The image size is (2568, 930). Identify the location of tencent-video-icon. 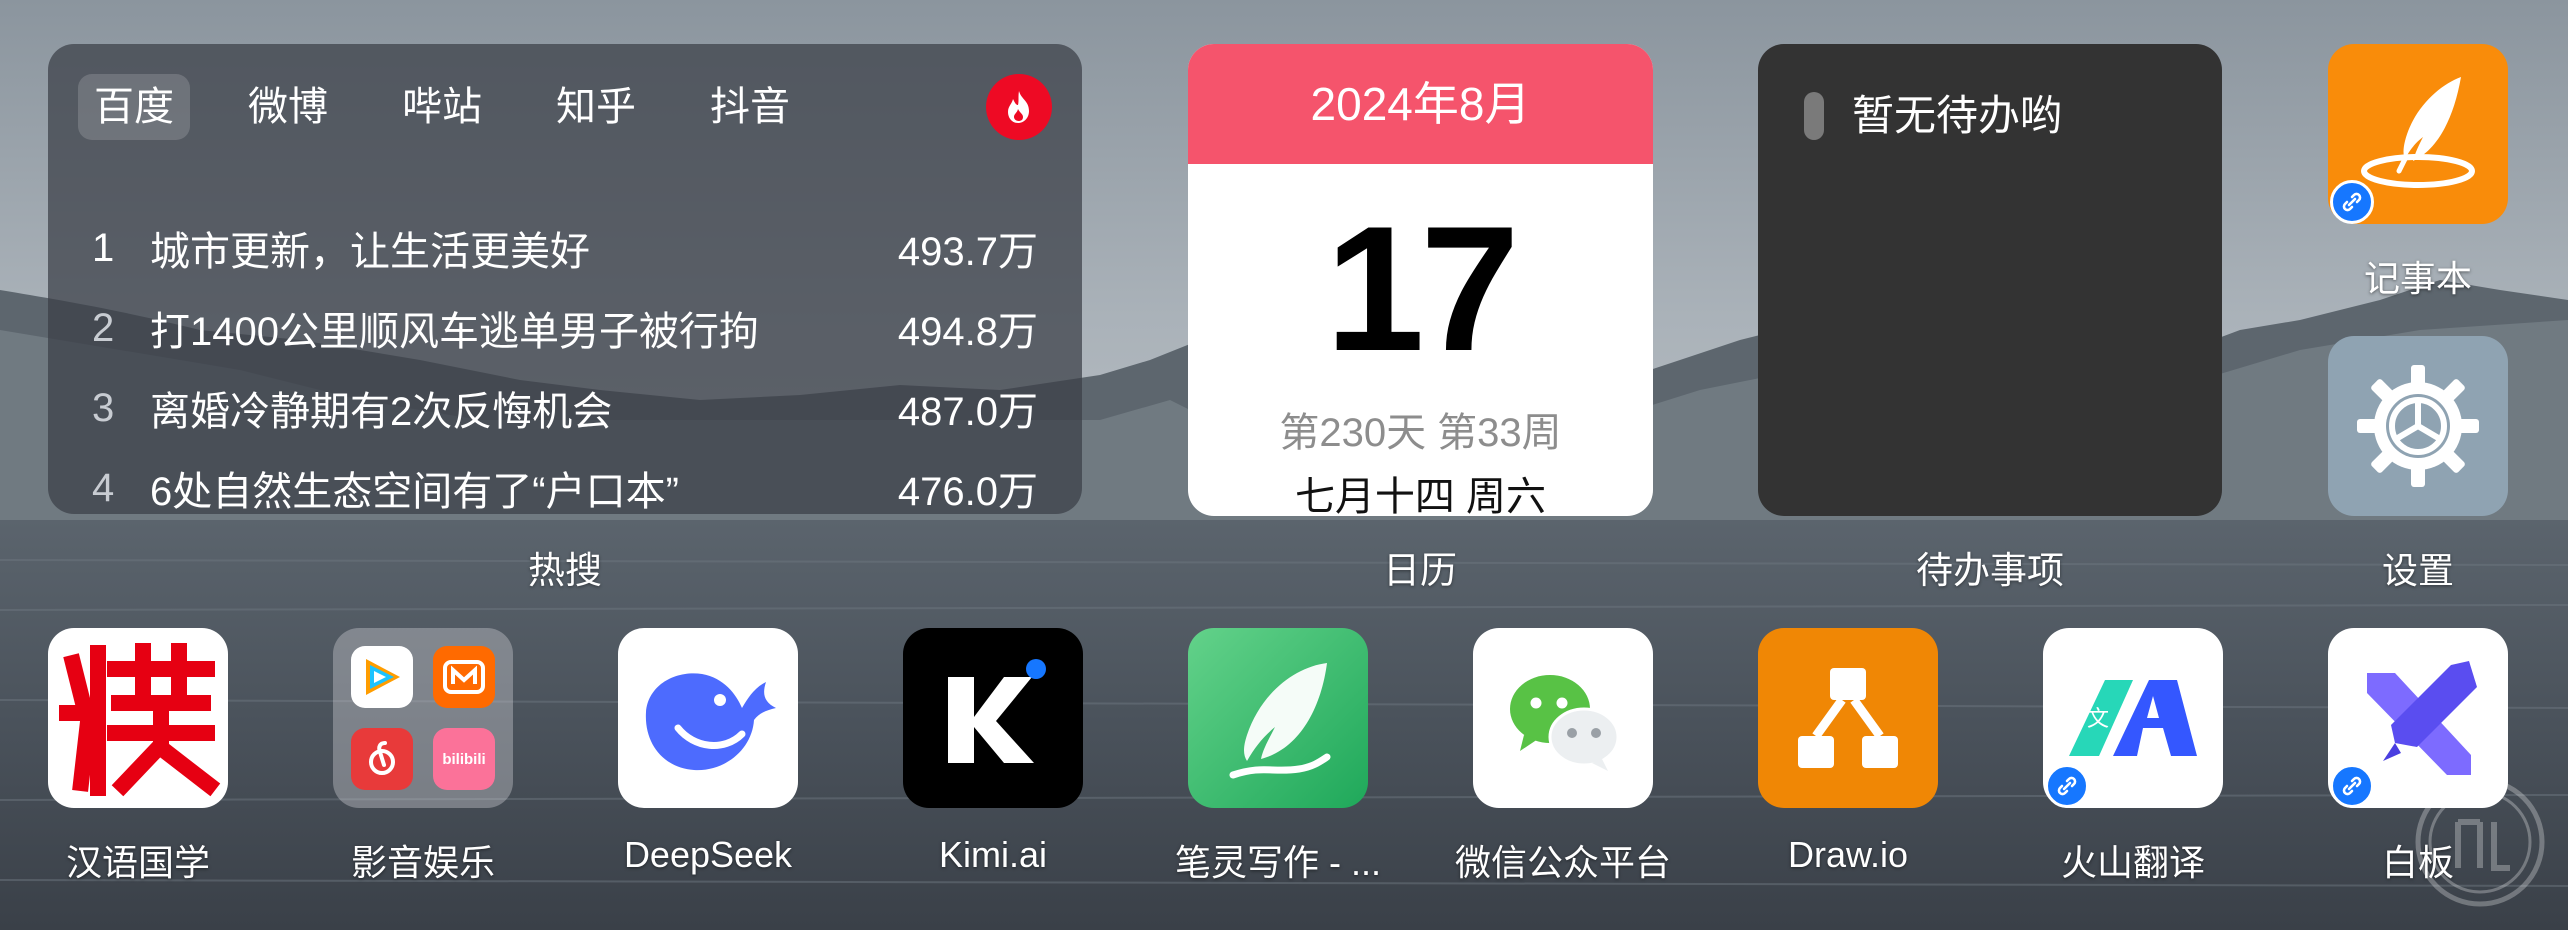
(382, 677).